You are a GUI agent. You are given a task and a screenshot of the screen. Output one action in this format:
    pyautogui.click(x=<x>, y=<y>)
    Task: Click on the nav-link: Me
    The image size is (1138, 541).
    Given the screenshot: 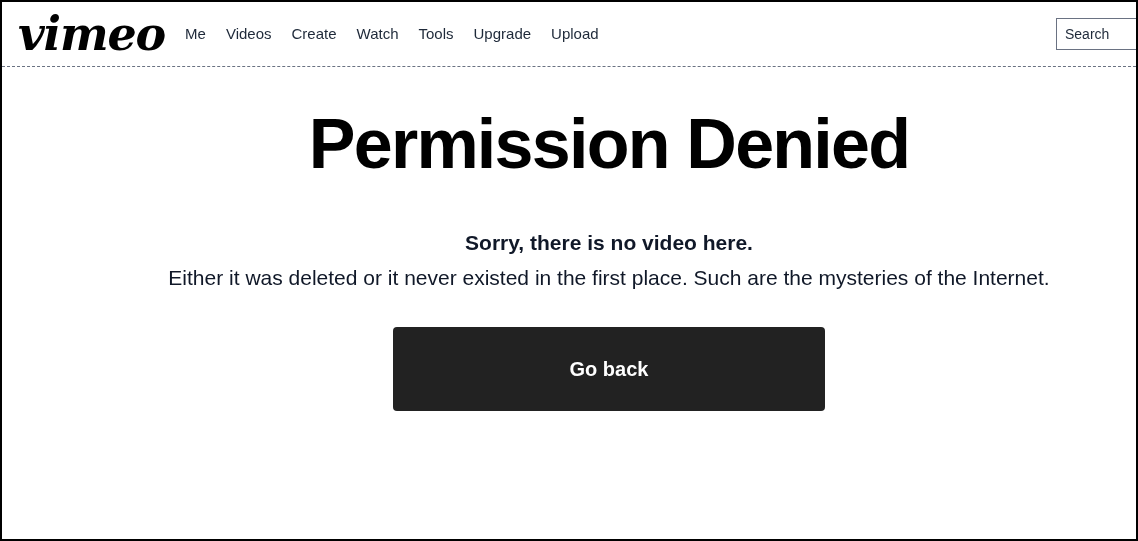 What is the action you would take?
    pyautogui.click(x=195, y=34)
    